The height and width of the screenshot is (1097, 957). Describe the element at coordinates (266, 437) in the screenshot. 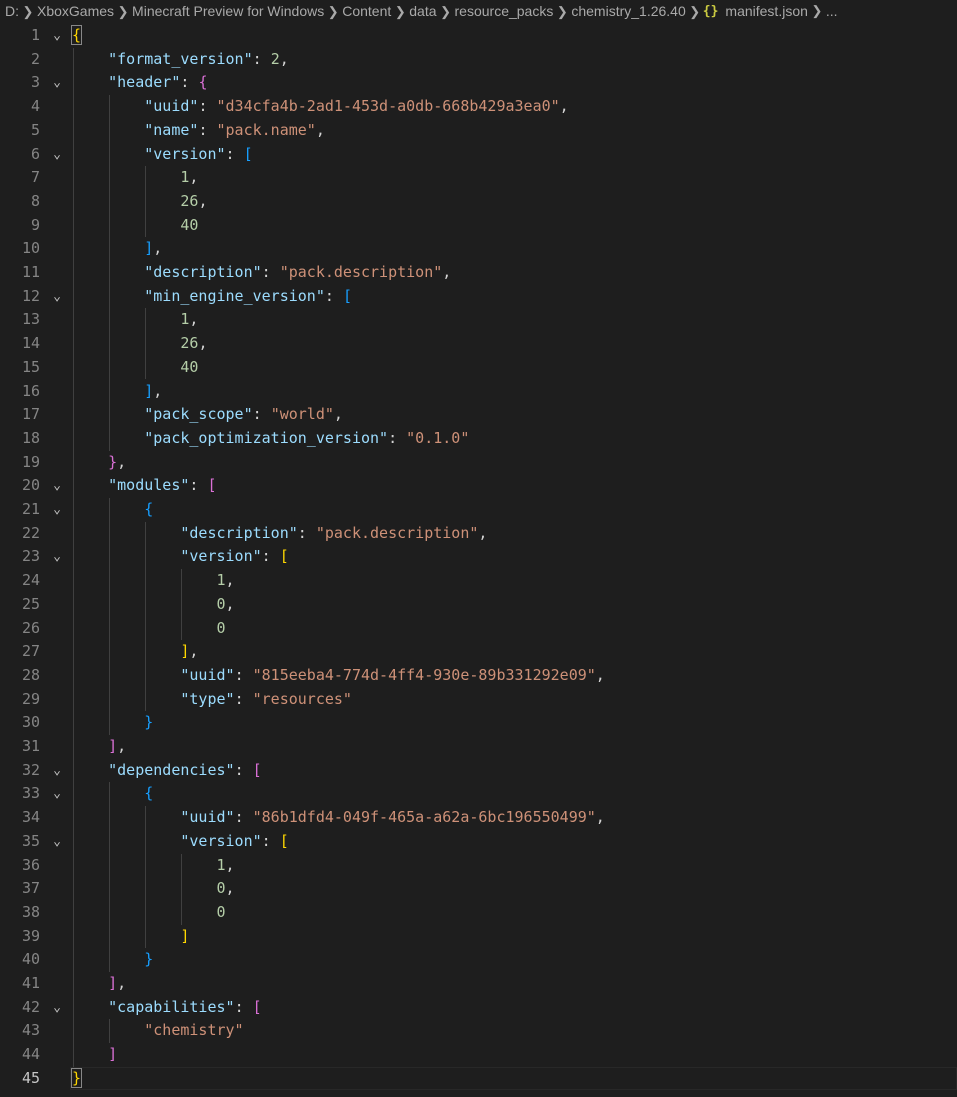

I see `code-token: "pack_optimization_version"` at that location.